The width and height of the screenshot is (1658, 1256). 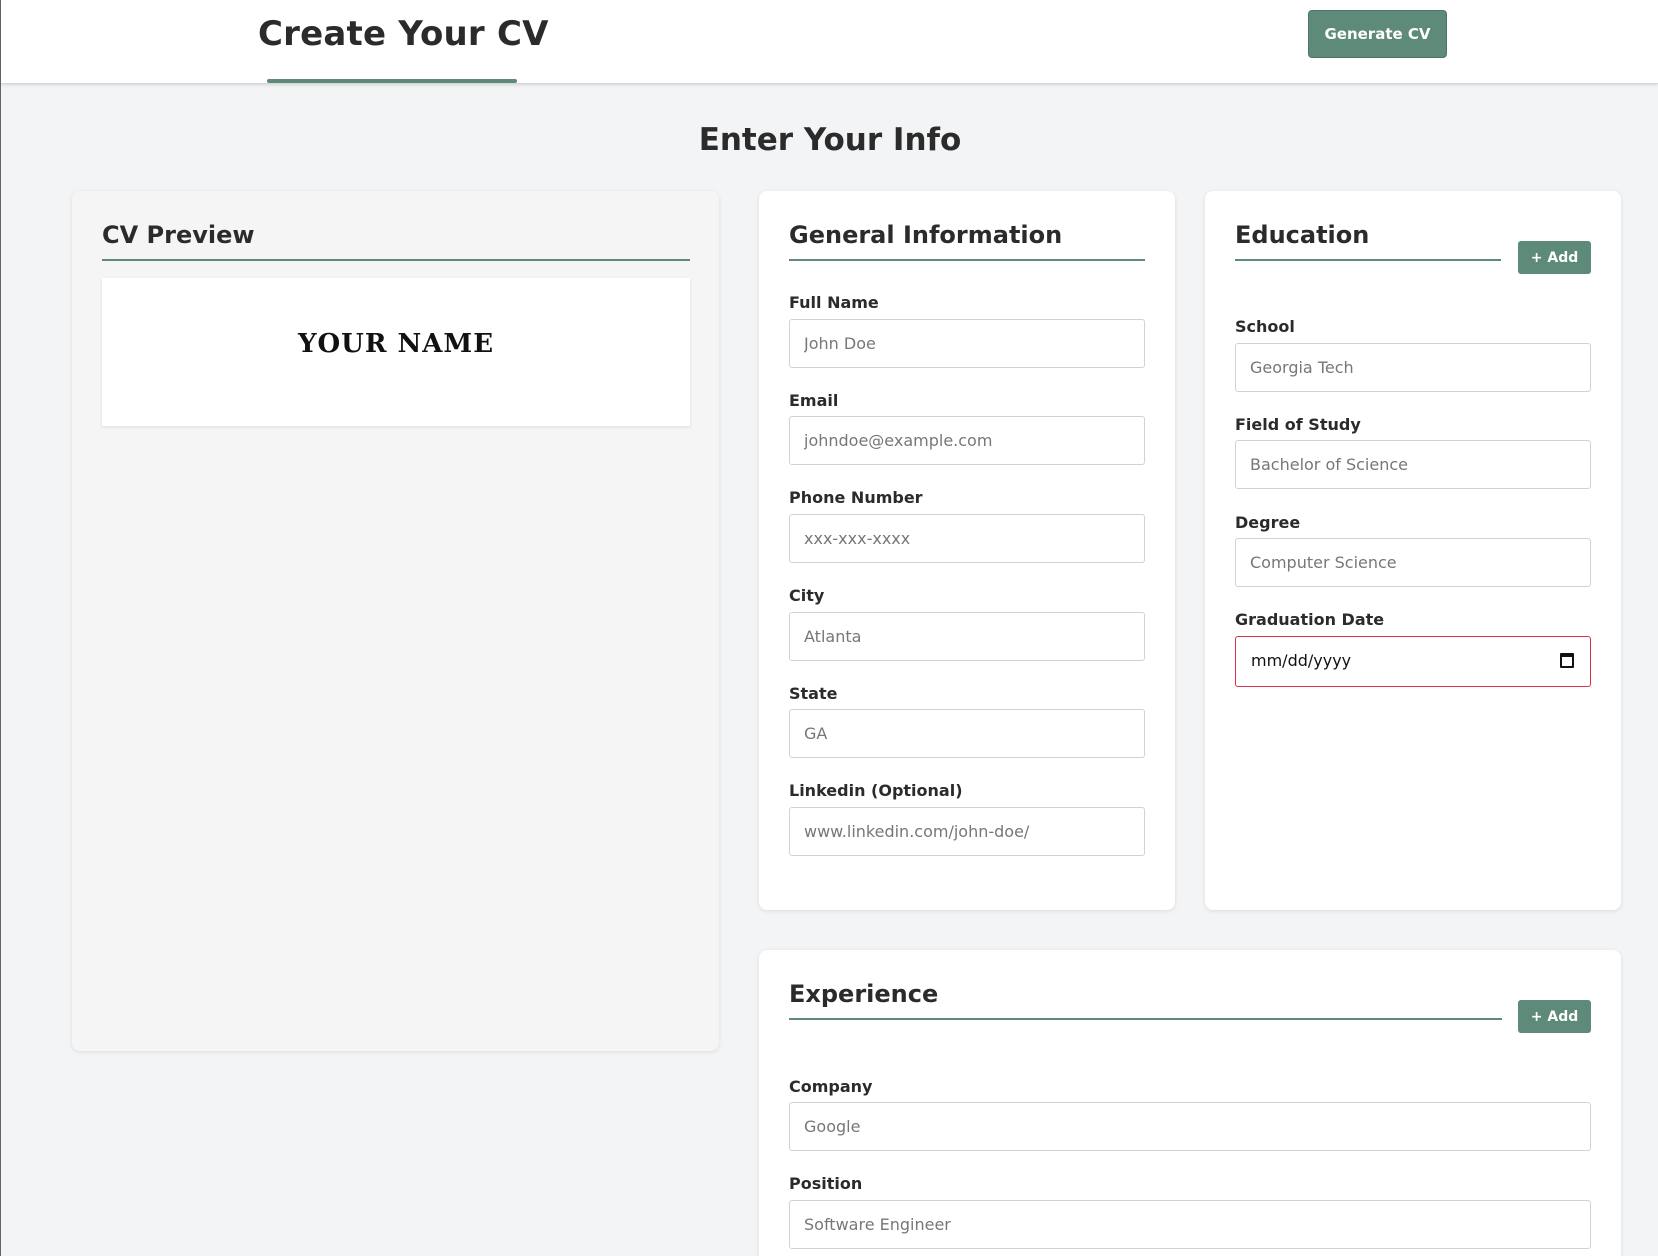 What do you see at coordinates (876, 790) in the screenshot?
I see `linkedin-label: Linkedin (Optional)` at bounding box center [876, 790].